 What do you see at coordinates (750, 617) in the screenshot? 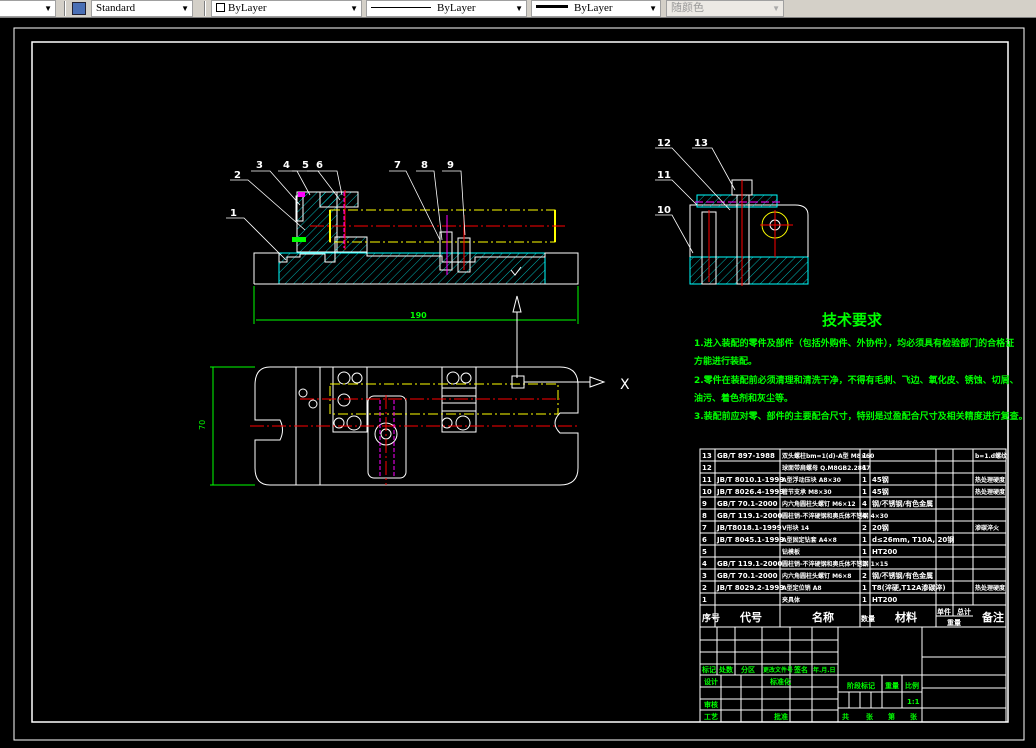
I see `bom-header-code: 代号` at bounding box center [750, 617].